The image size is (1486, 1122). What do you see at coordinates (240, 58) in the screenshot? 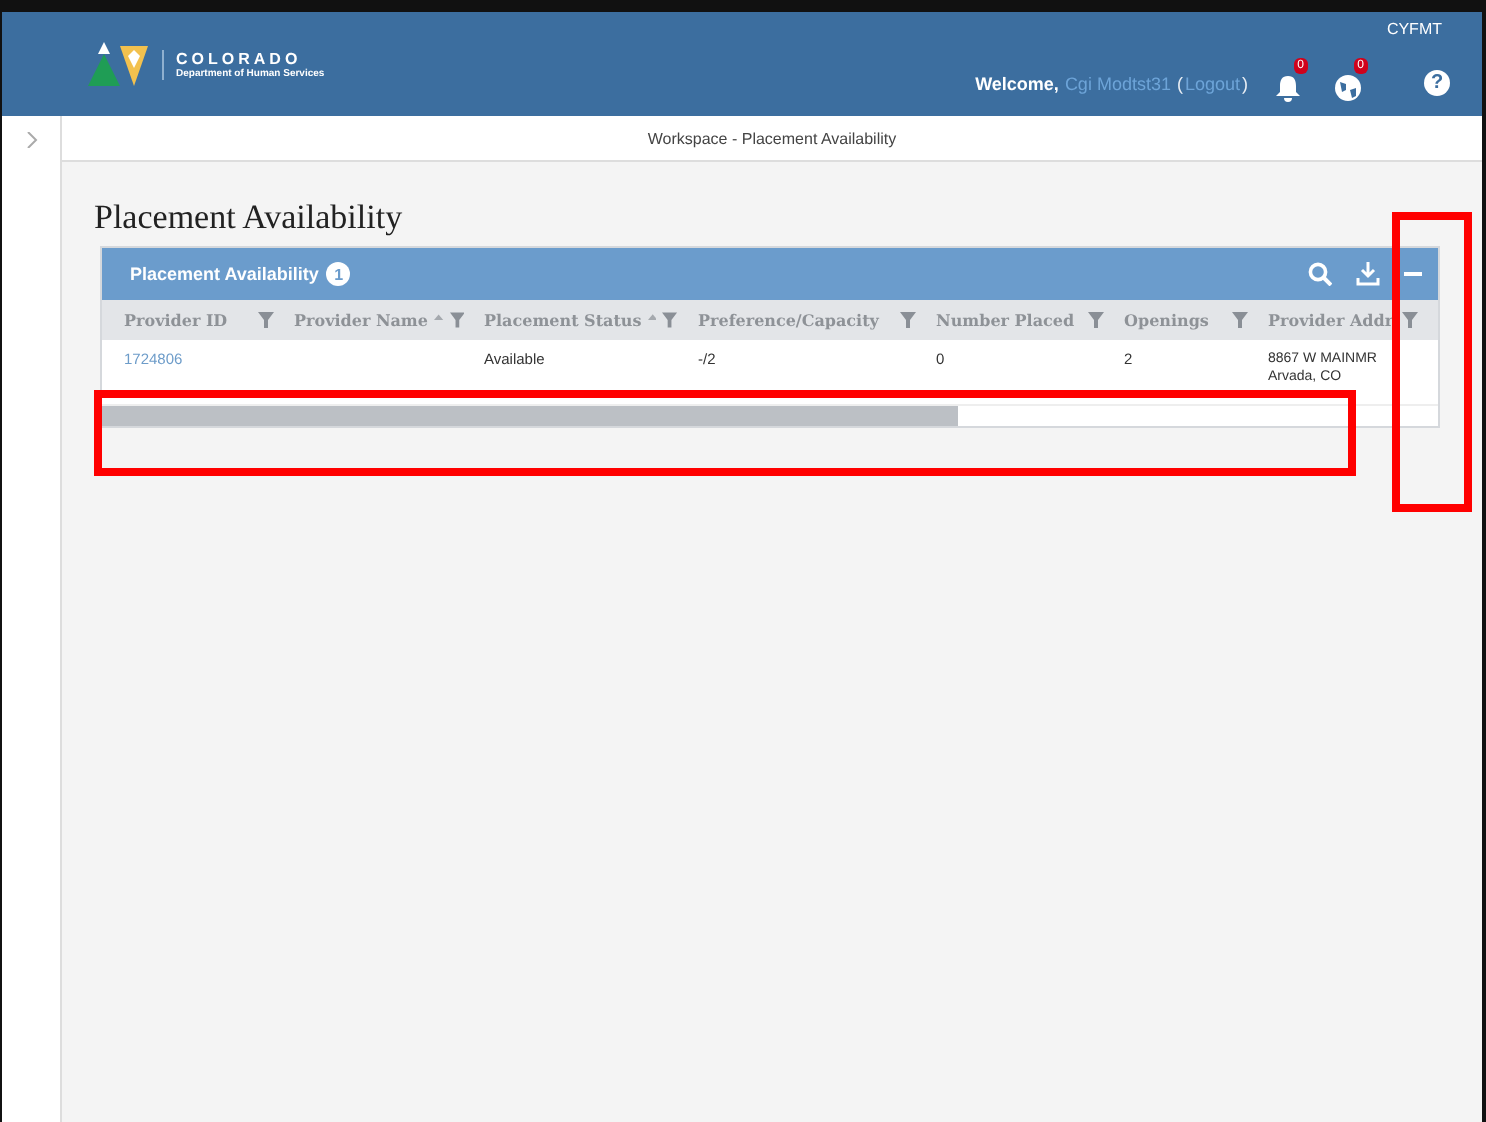
I see `logo-title: COLORADO` at bounding box center [240, 58].